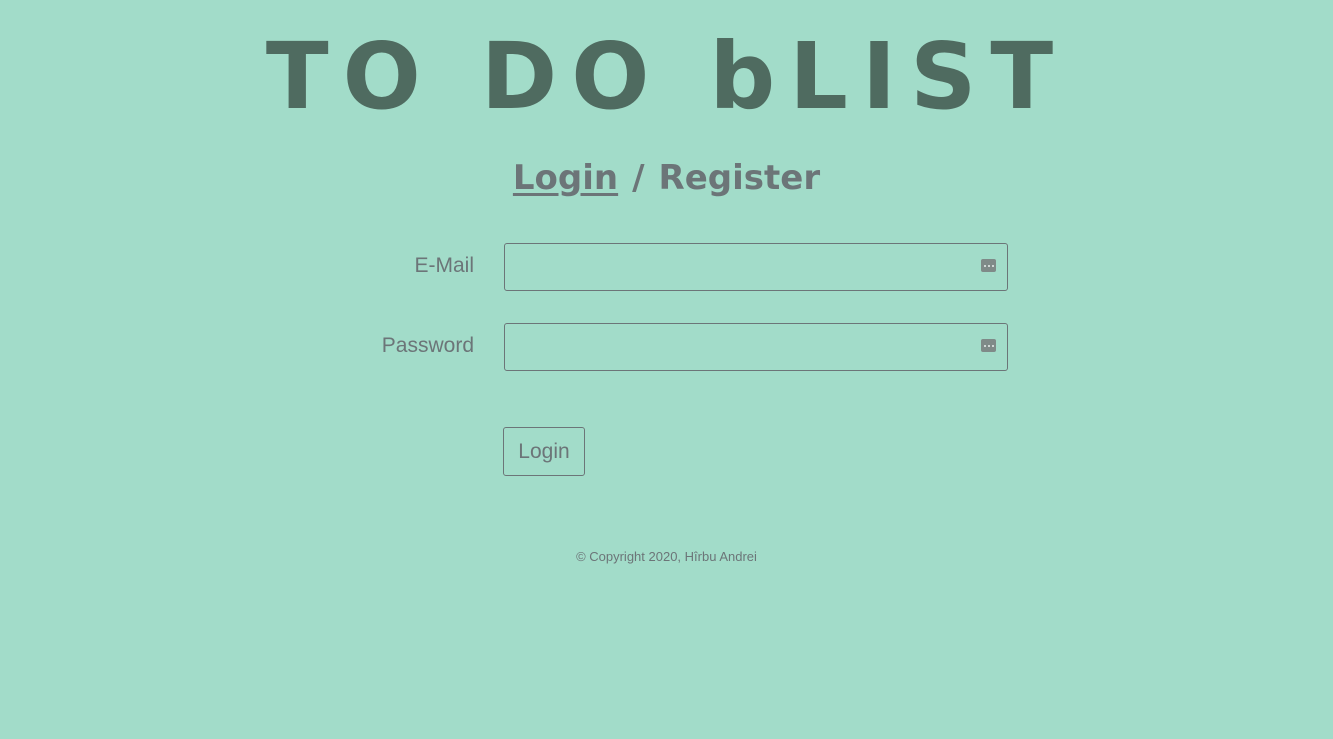 The height and width of the screenshot is (739, 1333). Describe the element at coordinates (666, 76) in the screenshot. I see `app-title: TO DO bLIST` at that location.